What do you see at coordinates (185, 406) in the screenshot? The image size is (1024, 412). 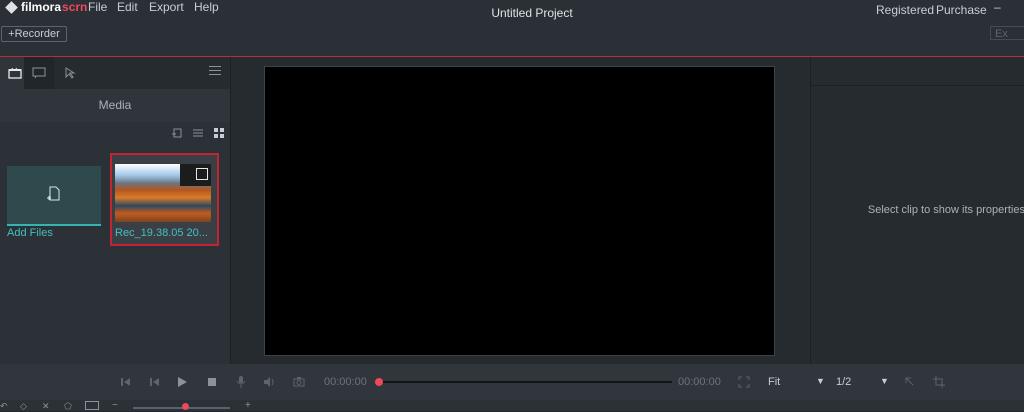 I see `timeline-zoom-knob` at bounding box center [185, 406].